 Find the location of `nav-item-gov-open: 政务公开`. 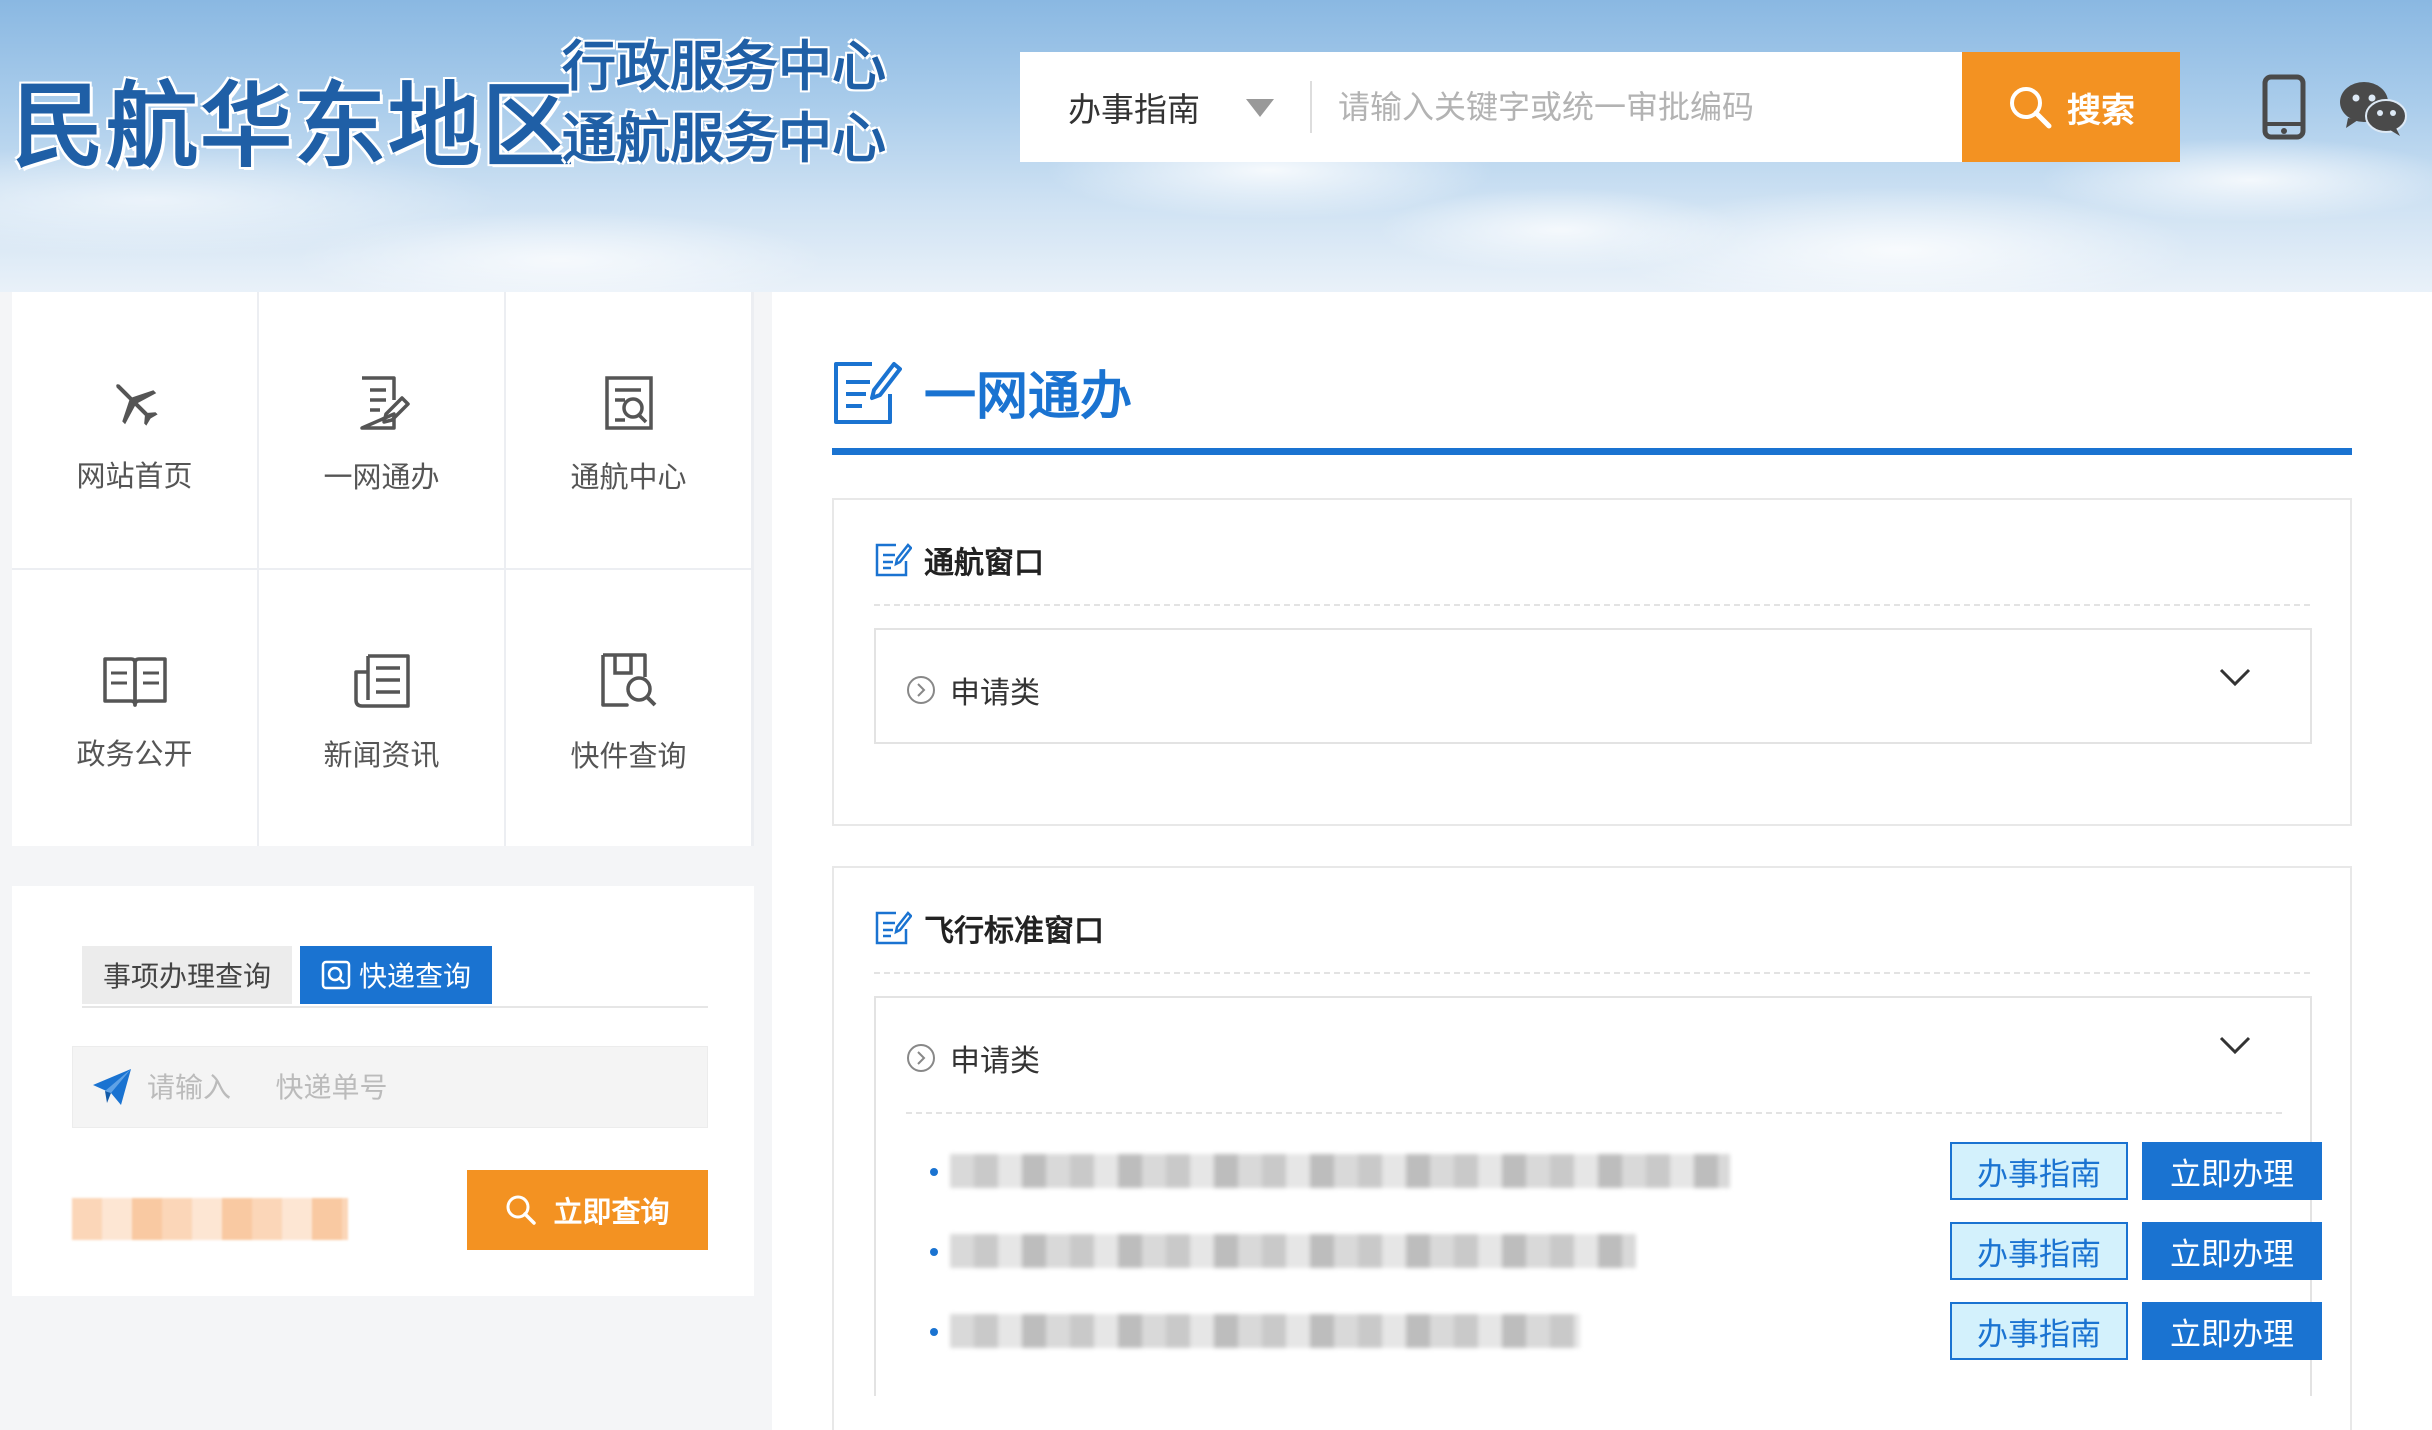

nav-item-gov-open: 政务公开 is located at coordinates (134, 708).